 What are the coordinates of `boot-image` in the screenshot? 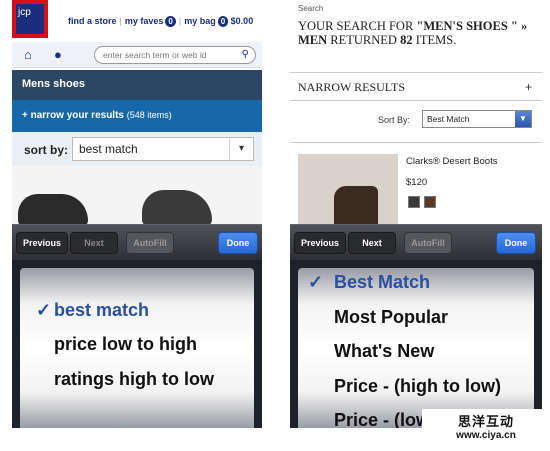 It's located at (356, 207).